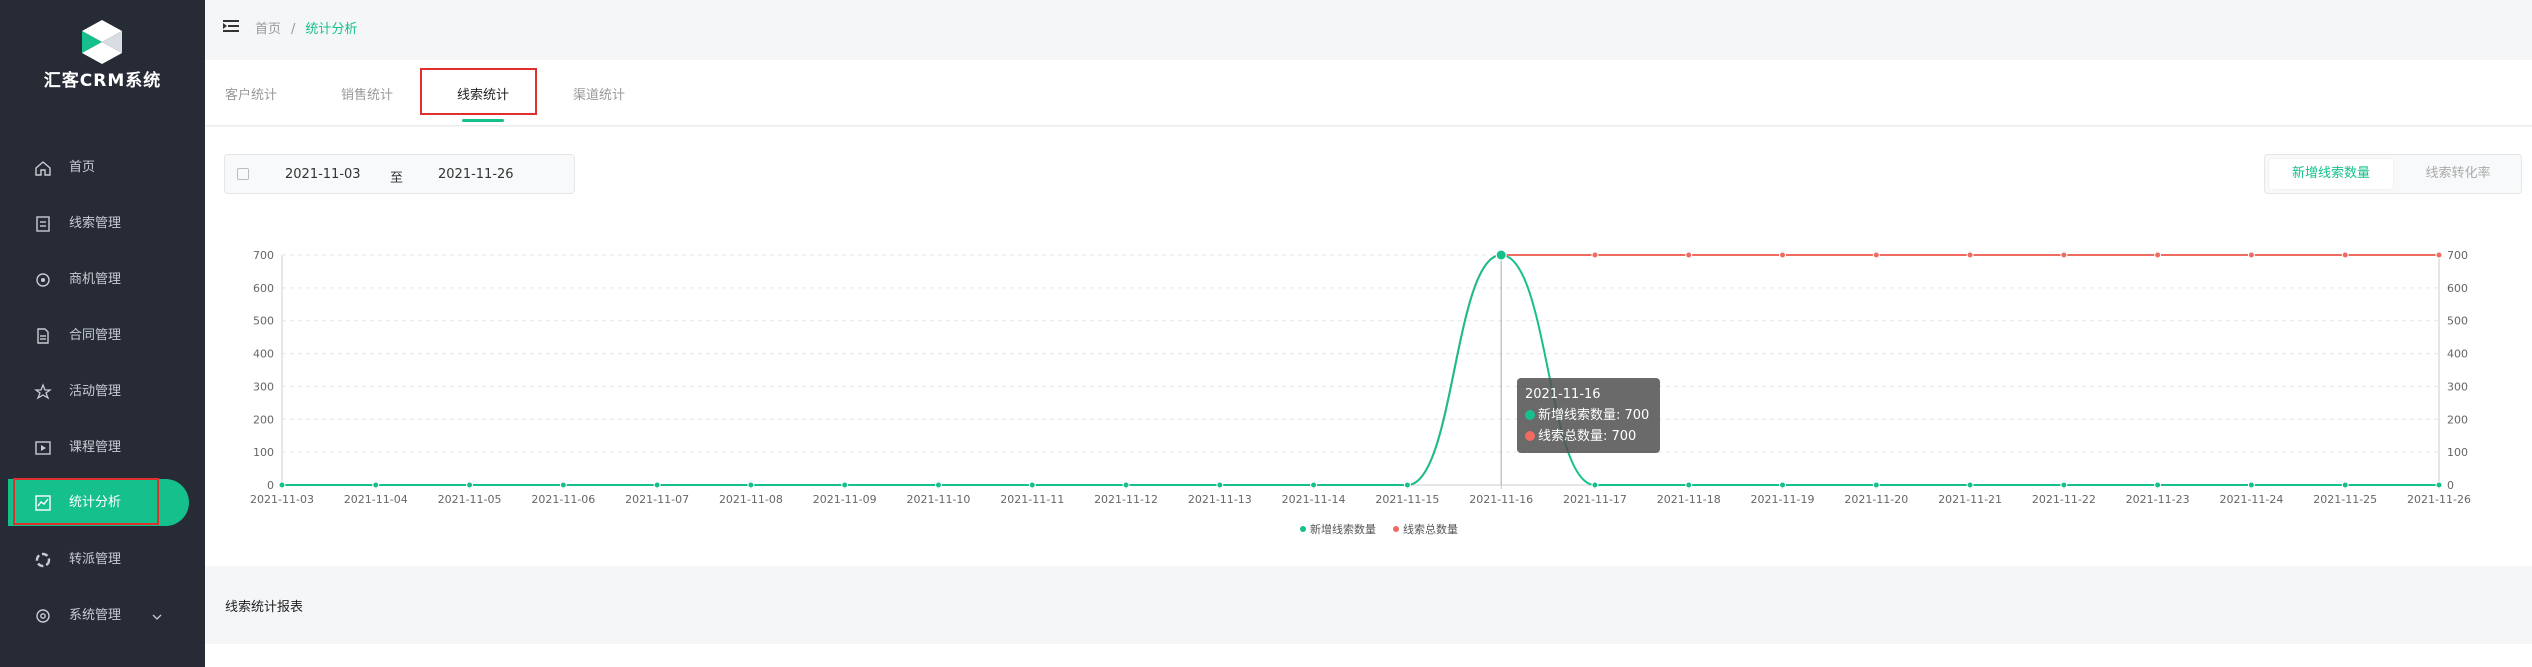 This screenshot has width=2532, height=667. I want to click on app-name: 汇客CRM系统, so click(102, 81).